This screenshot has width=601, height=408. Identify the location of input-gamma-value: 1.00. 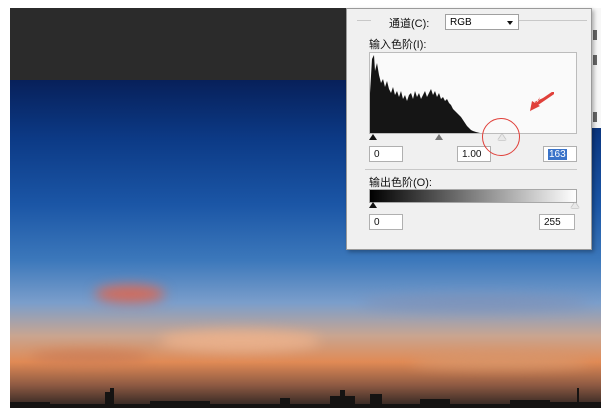
(472, 154).